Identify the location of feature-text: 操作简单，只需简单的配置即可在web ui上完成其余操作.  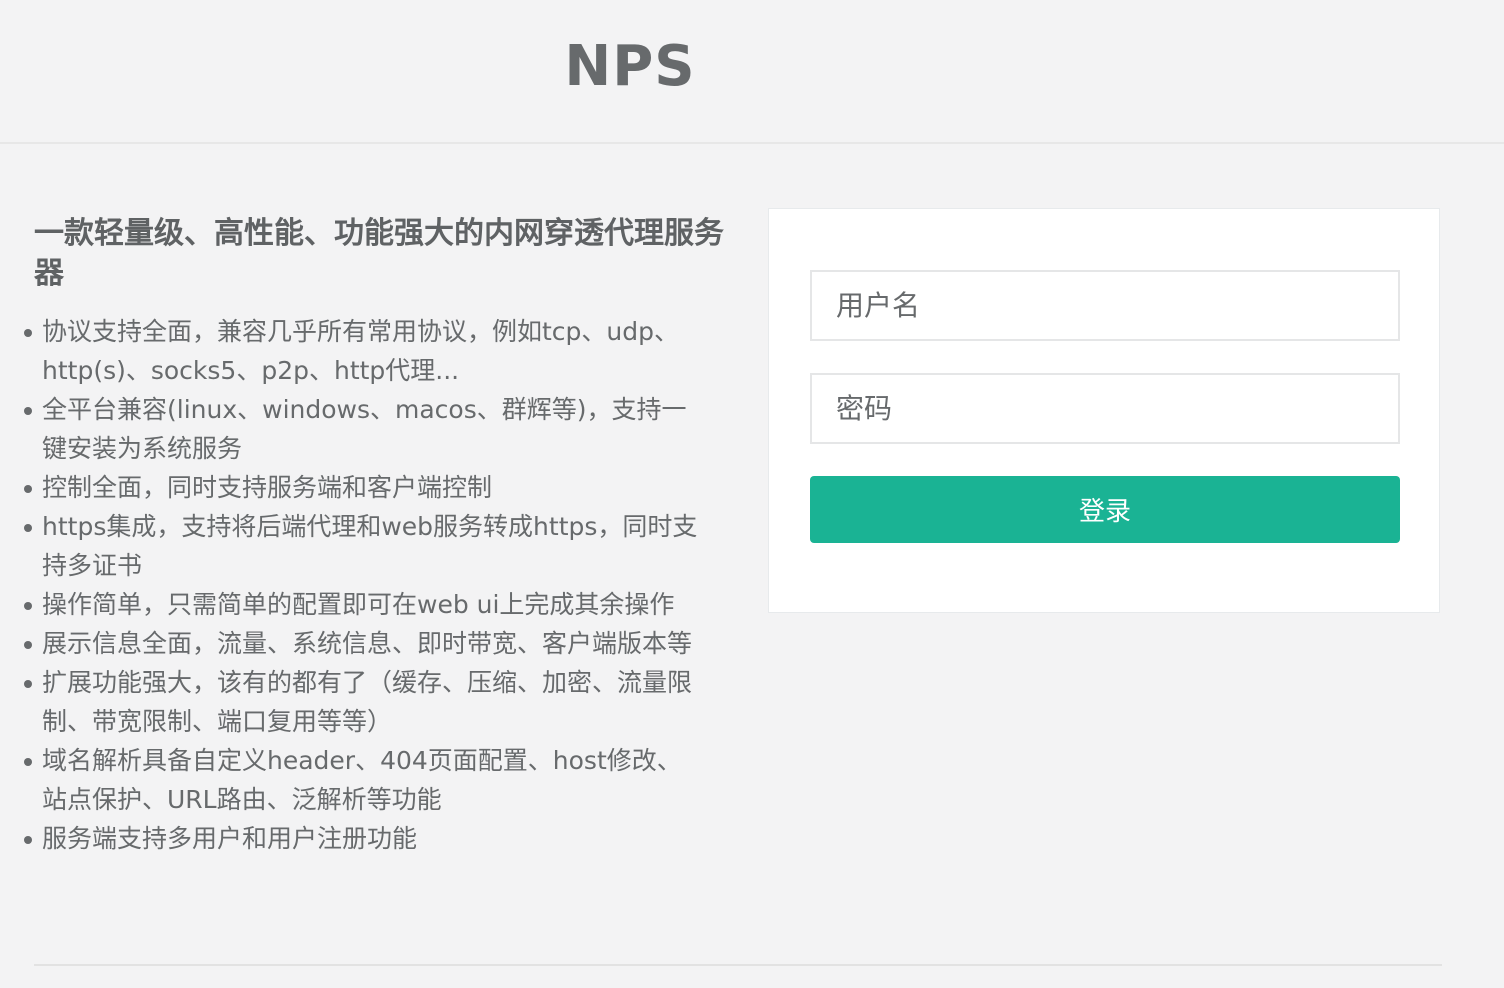
(358, 604).